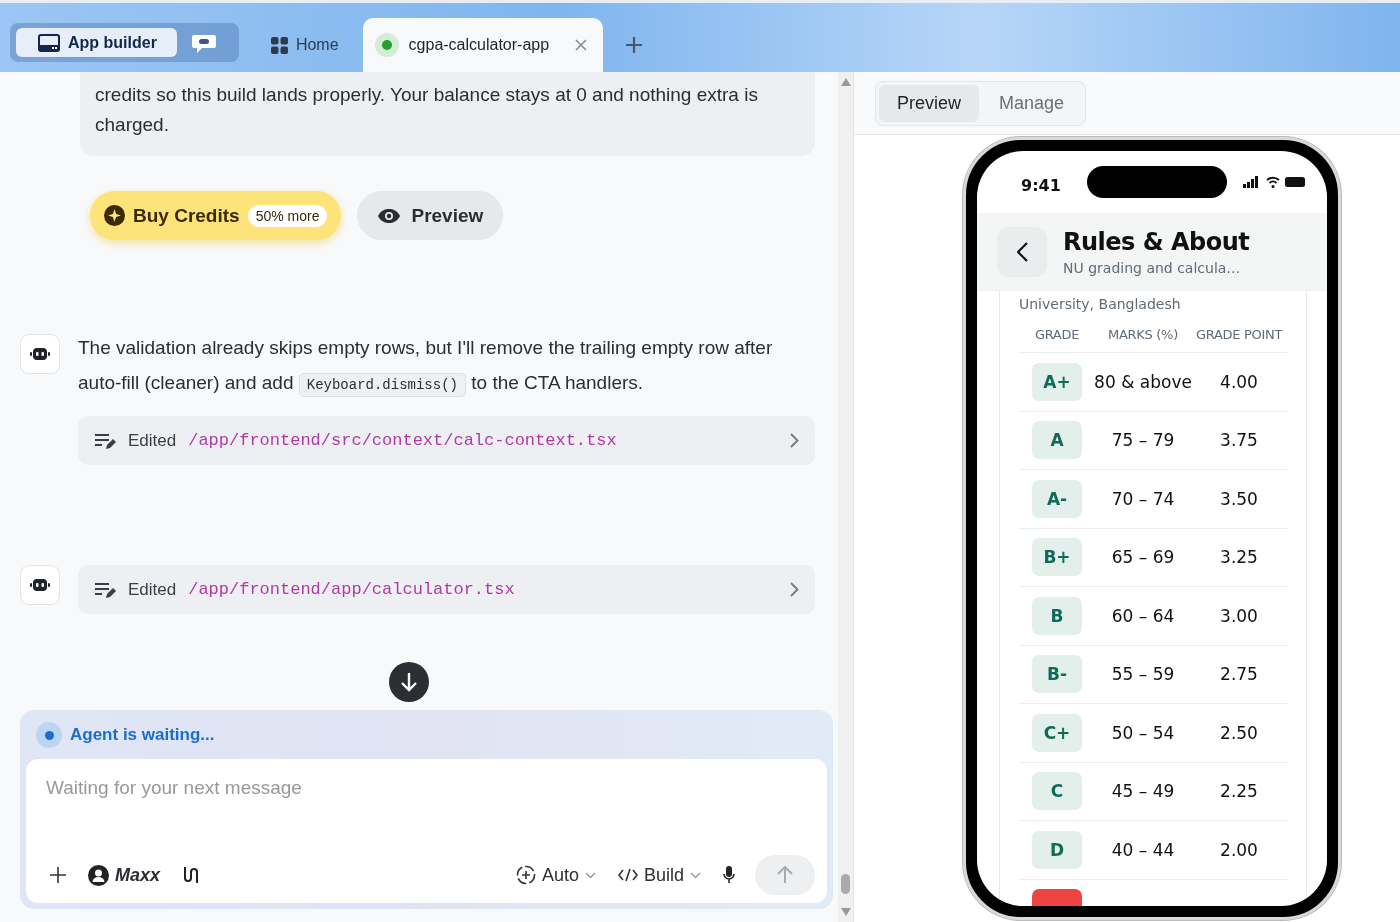  Describe the element at coordinates (216, 215) in the screenshot. I see `buy-credits-button: Buy Credits 50% more` at that location.